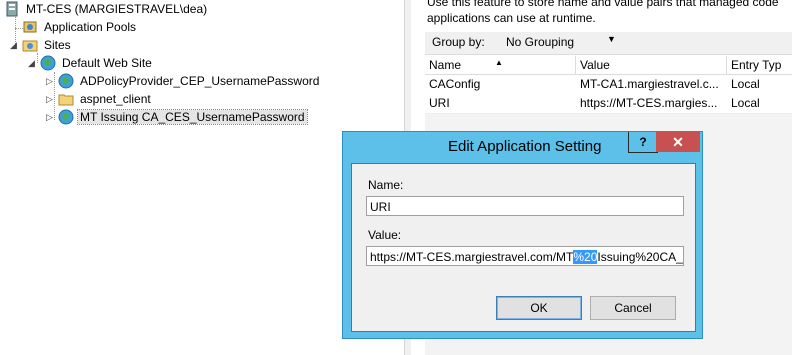  What do you see at coordinates (633, 308) in the screenshot?
I see `cancel-button: Cancel` at bounding box center [633, 308].